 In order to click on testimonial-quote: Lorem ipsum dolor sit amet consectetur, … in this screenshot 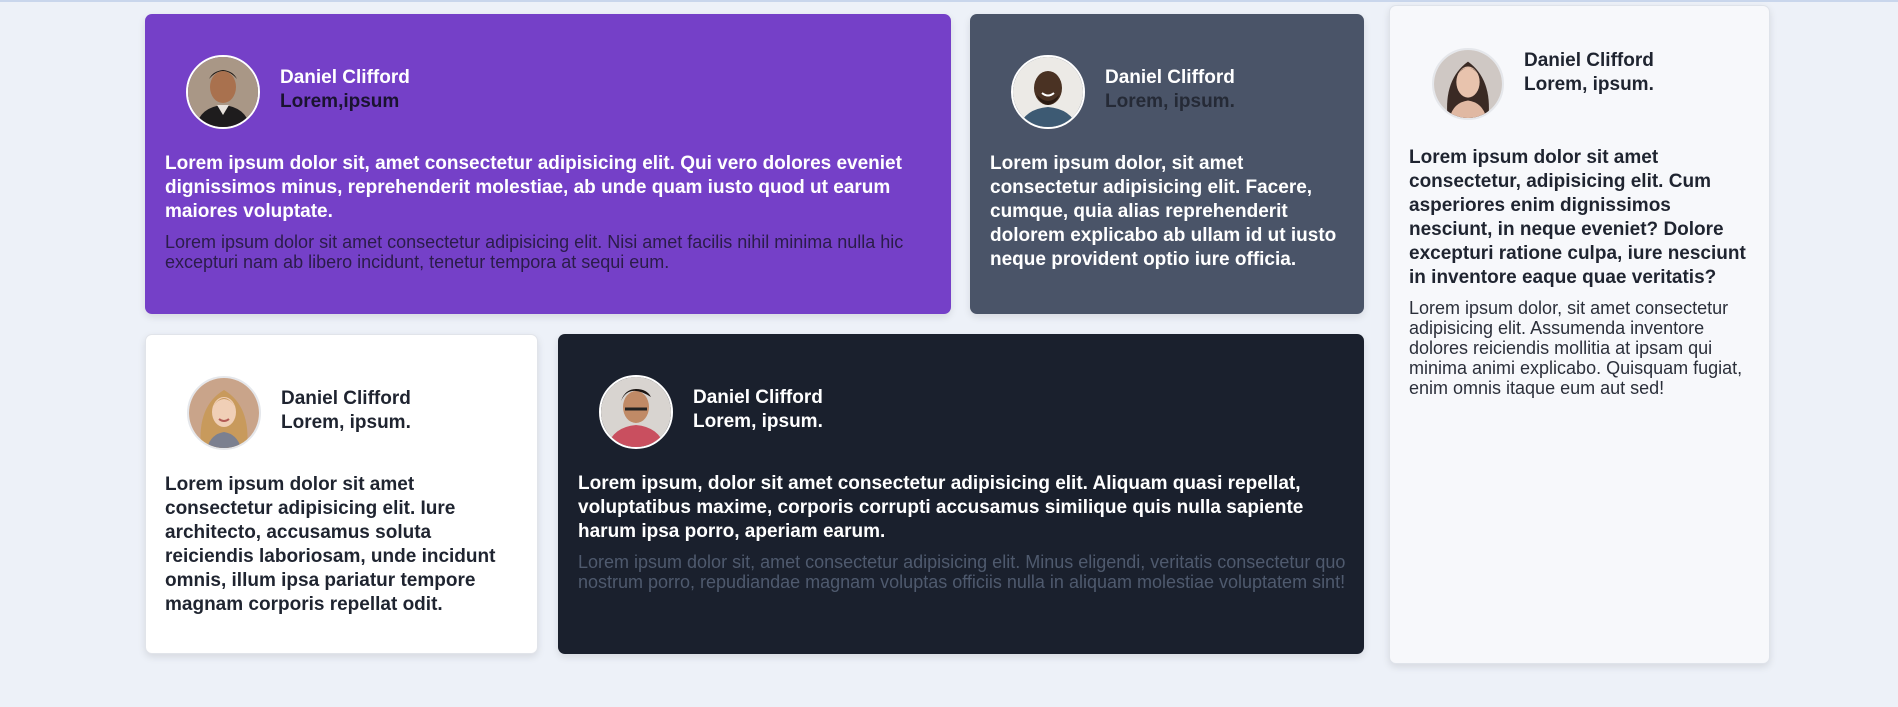, I will do `click(1577, 217)`.